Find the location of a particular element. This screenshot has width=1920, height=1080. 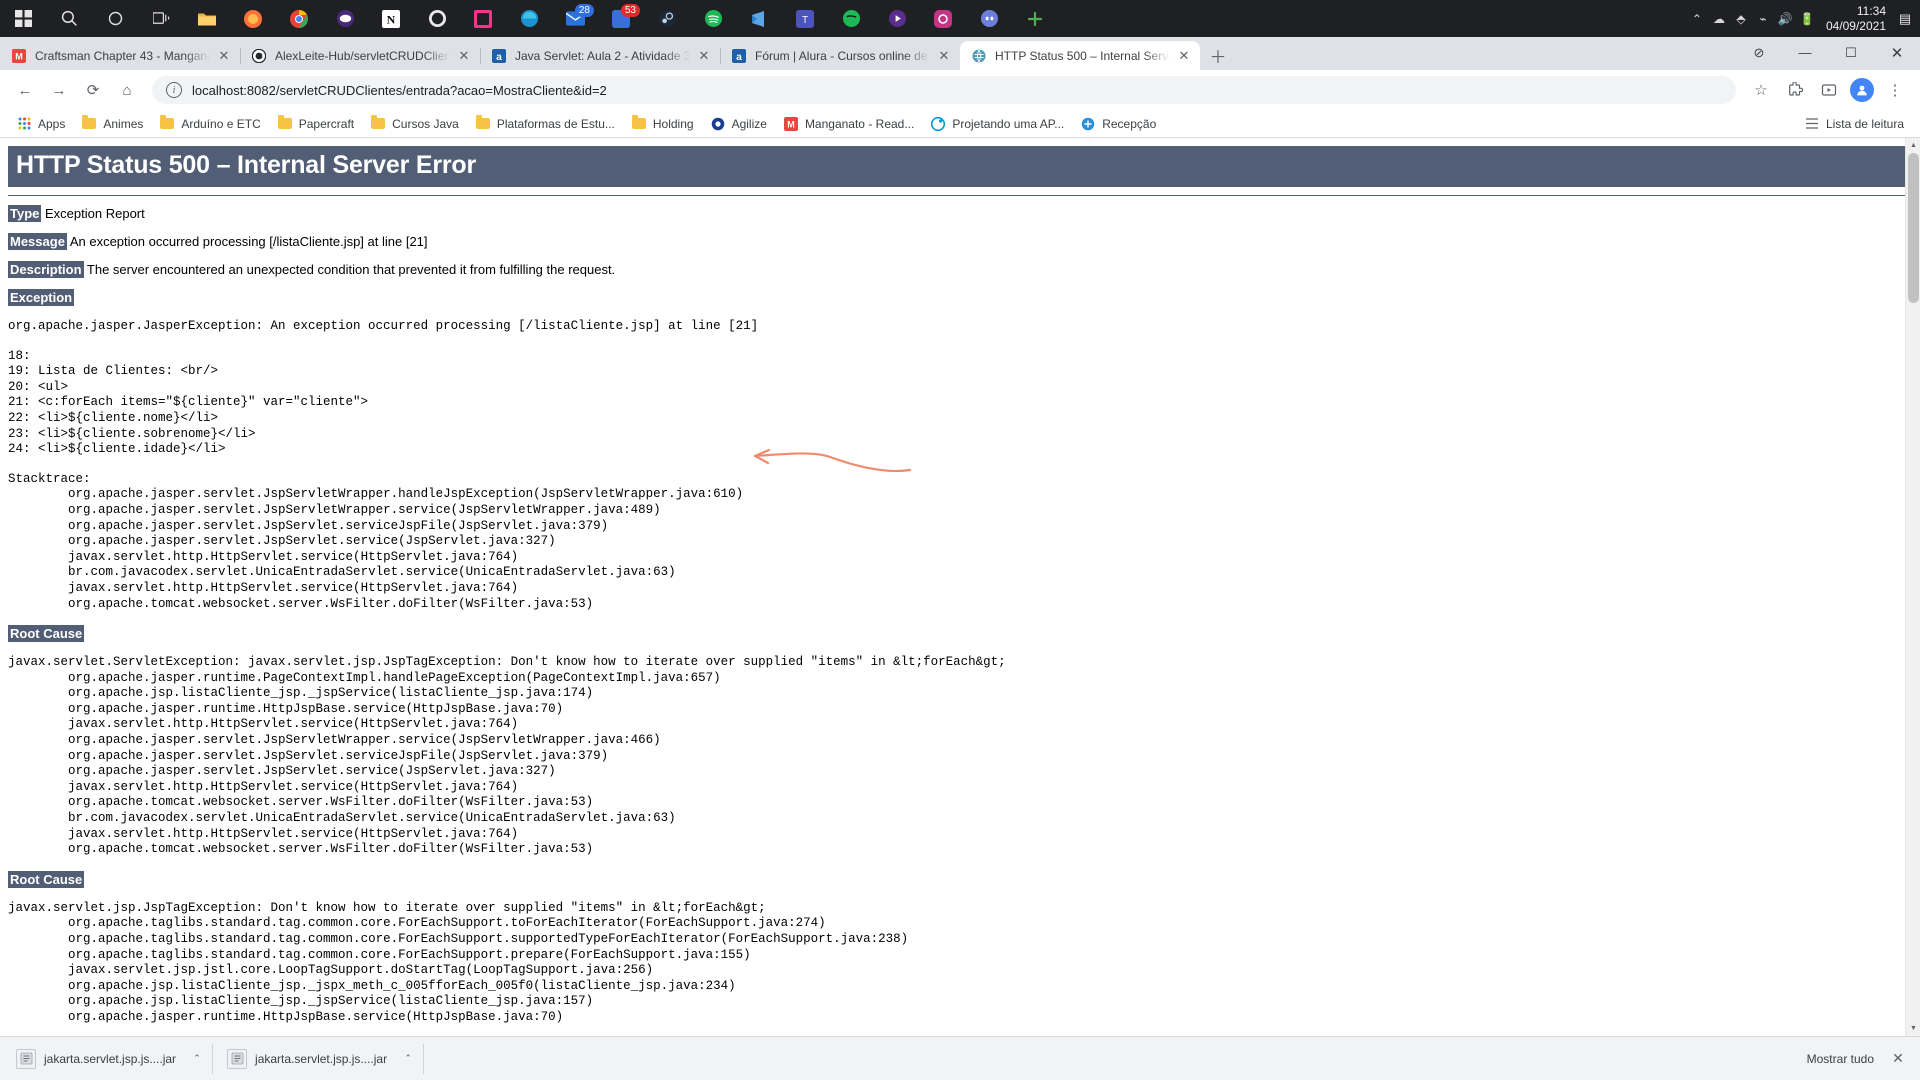

tab-close-1: ✕ is located at coordinates (464, 56).